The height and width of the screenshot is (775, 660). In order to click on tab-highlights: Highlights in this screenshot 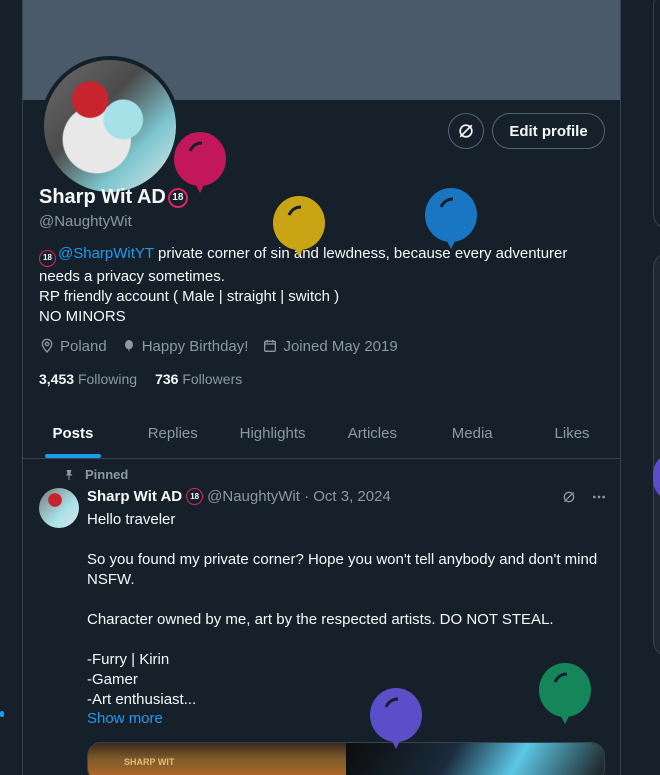, I will do `click(273, 433)`.